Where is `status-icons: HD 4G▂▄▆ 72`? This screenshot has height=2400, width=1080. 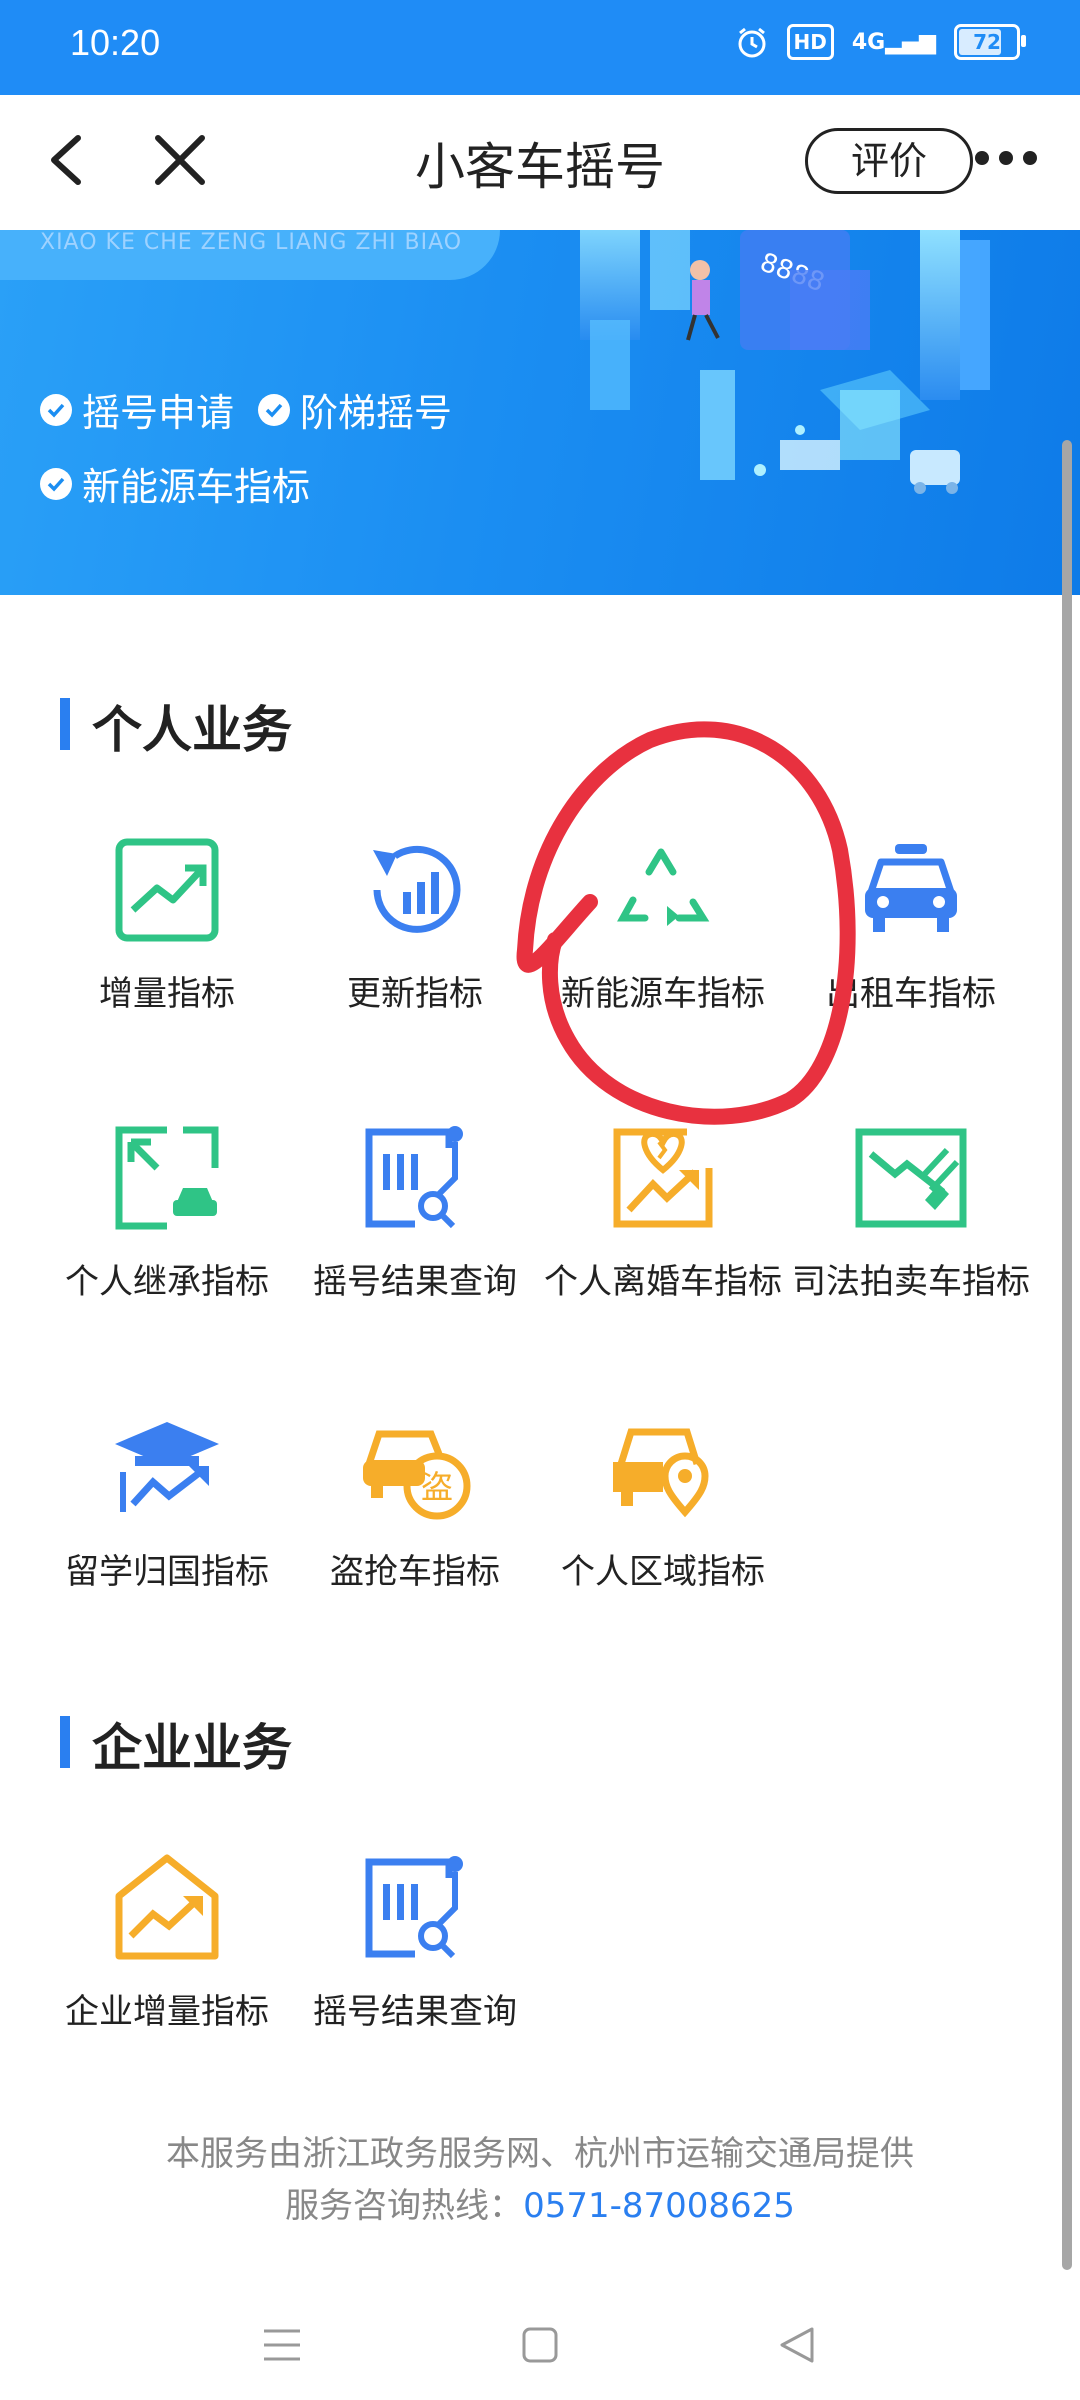
status-icons: HD 4G▂▄▆ 72 is located at coordinates (880, 42).